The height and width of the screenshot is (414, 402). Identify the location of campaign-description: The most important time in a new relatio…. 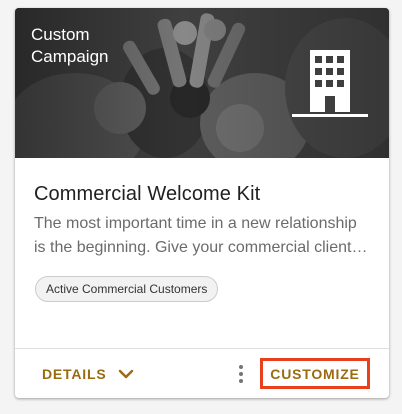
(204, 236).